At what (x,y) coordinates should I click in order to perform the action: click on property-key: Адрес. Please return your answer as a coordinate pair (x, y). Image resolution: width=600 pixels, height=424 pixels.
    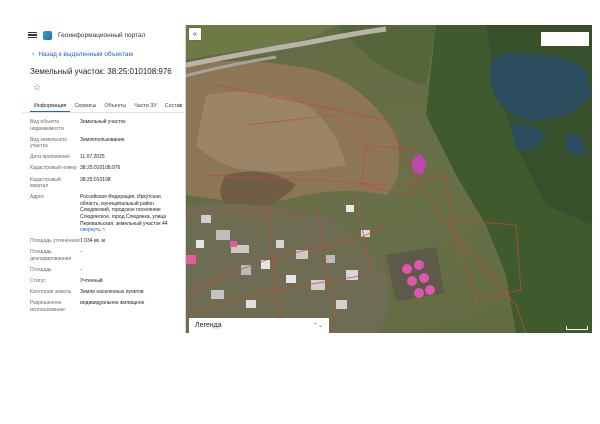
    Looking at the image, I should click on (37, 197).